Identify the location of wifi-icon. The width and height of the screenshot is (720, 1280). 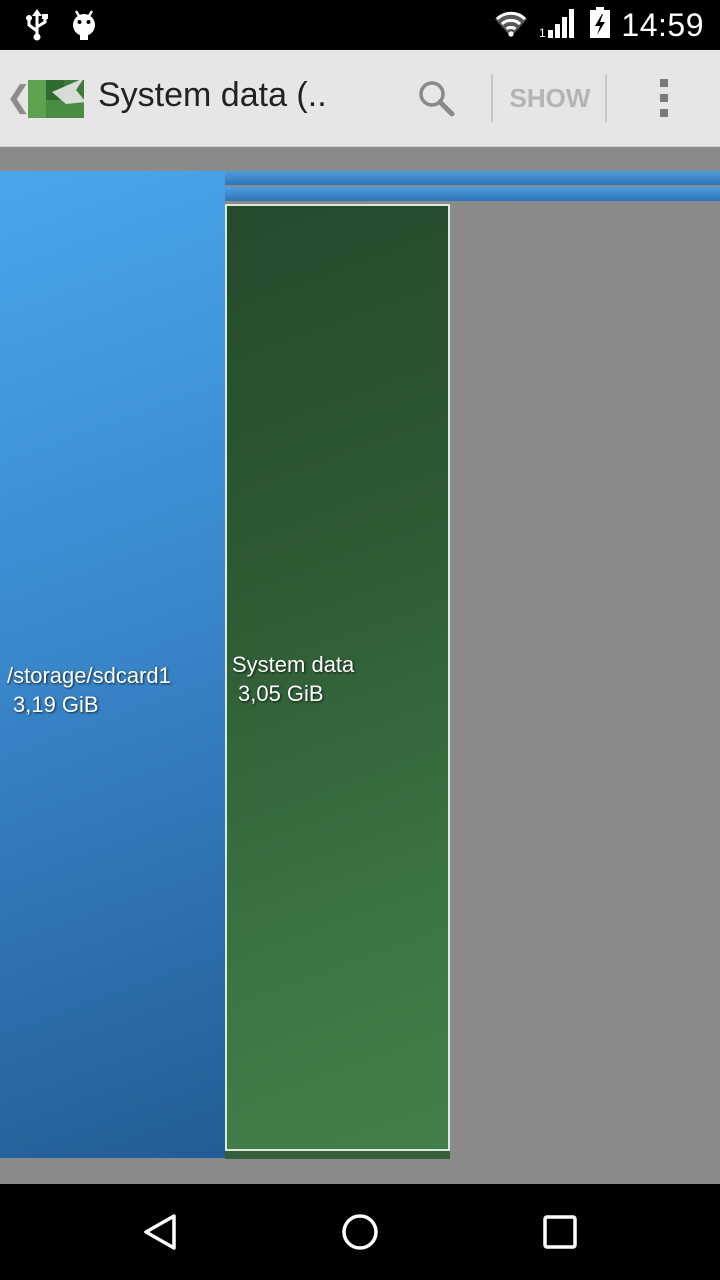
(511, 25).